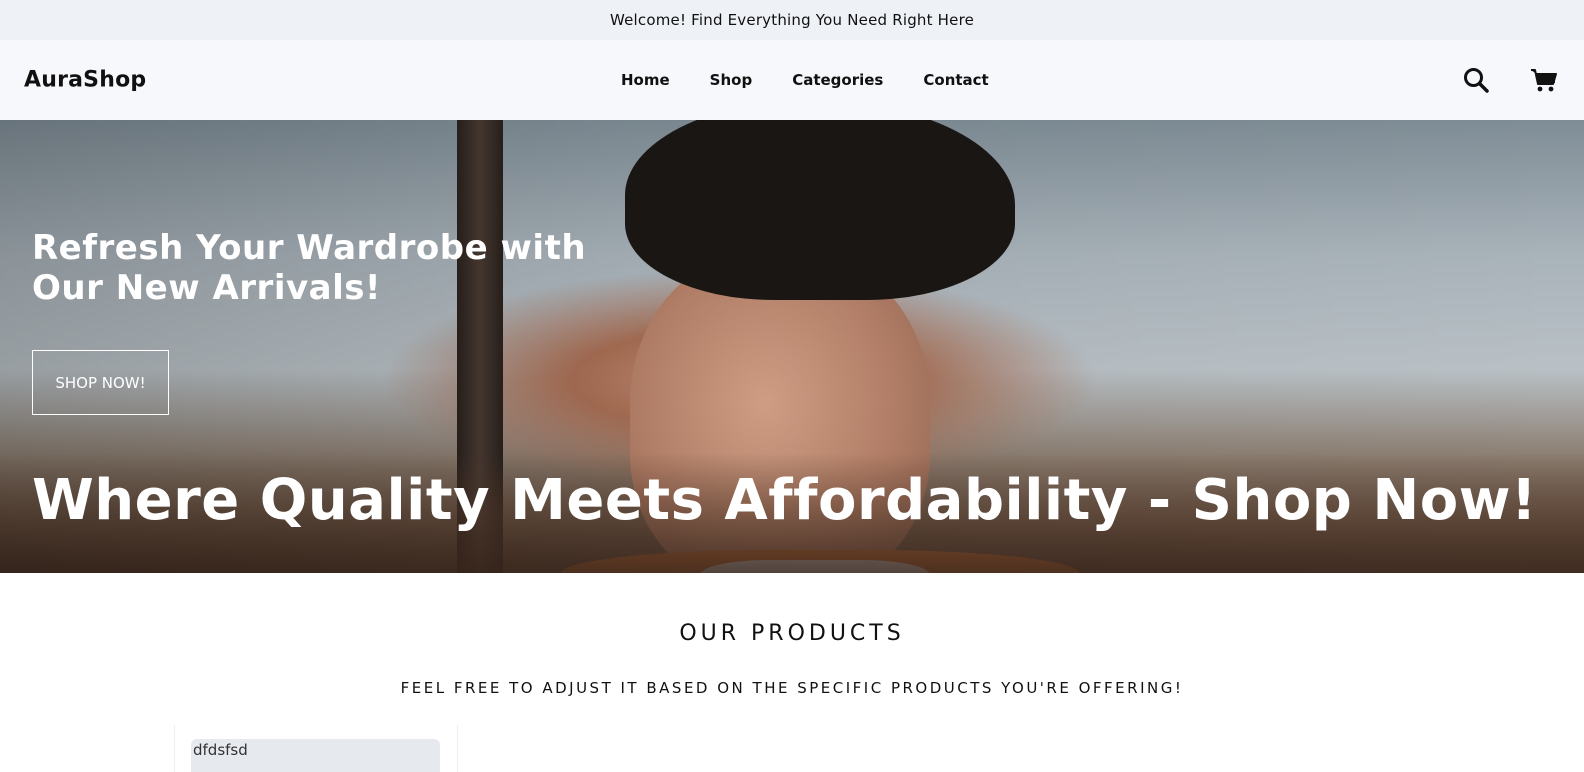 This screenshot has height=772, width=1584. I want to click on site-header: AuraShop Home Shop Categories Contact, so click(792, 80).